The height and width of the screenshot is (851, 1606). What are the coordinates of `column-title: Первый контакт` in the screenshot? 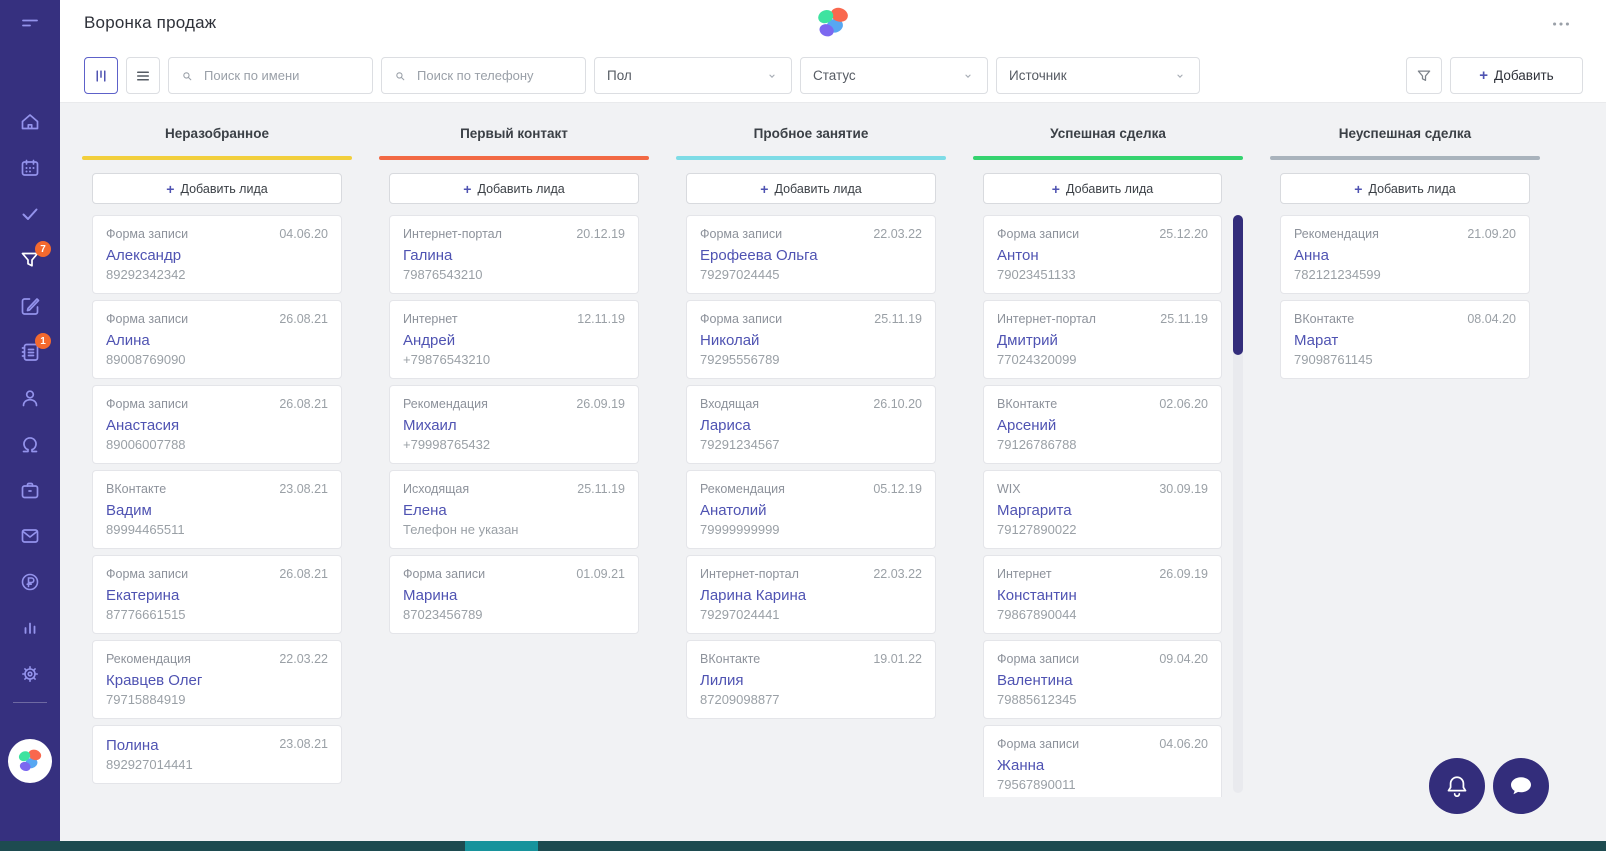 It's located at (514, 133).